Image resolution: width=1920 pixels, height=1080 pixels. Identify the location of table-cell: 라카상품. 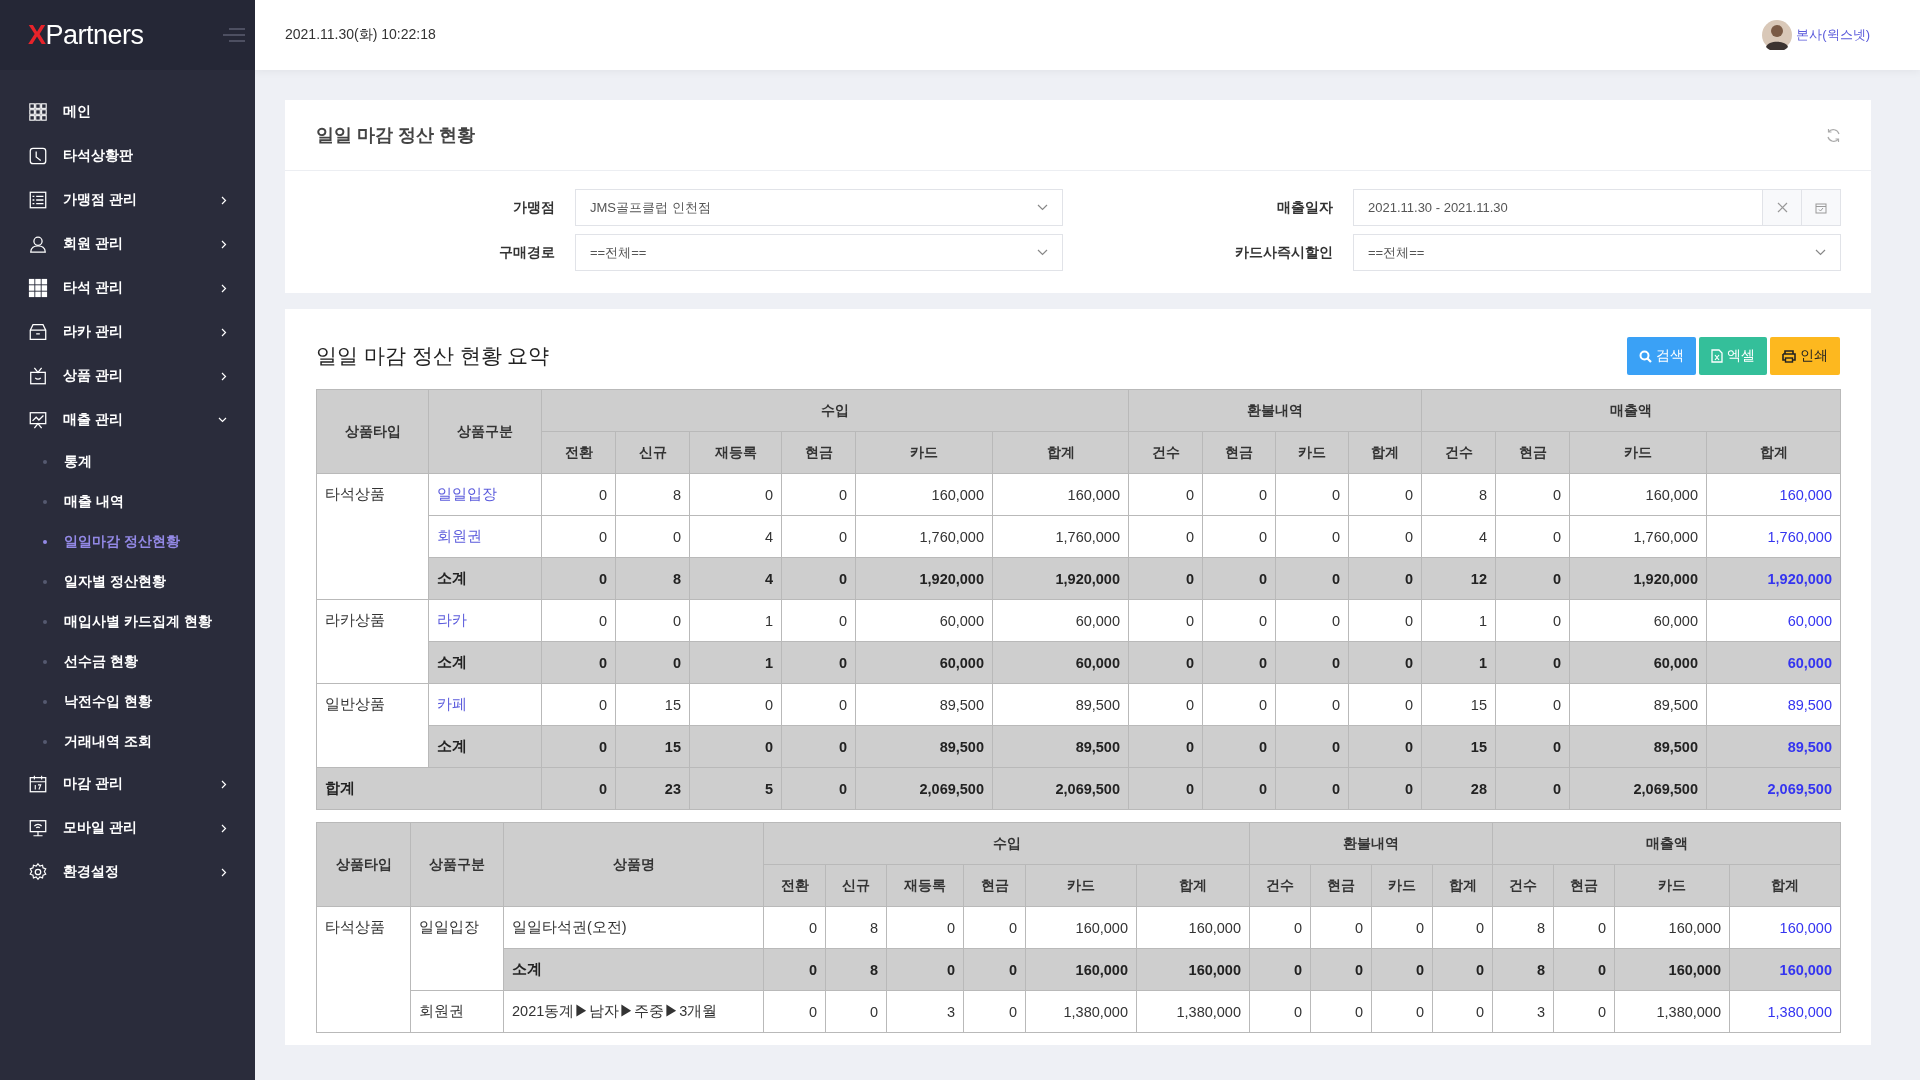
(372, 641).